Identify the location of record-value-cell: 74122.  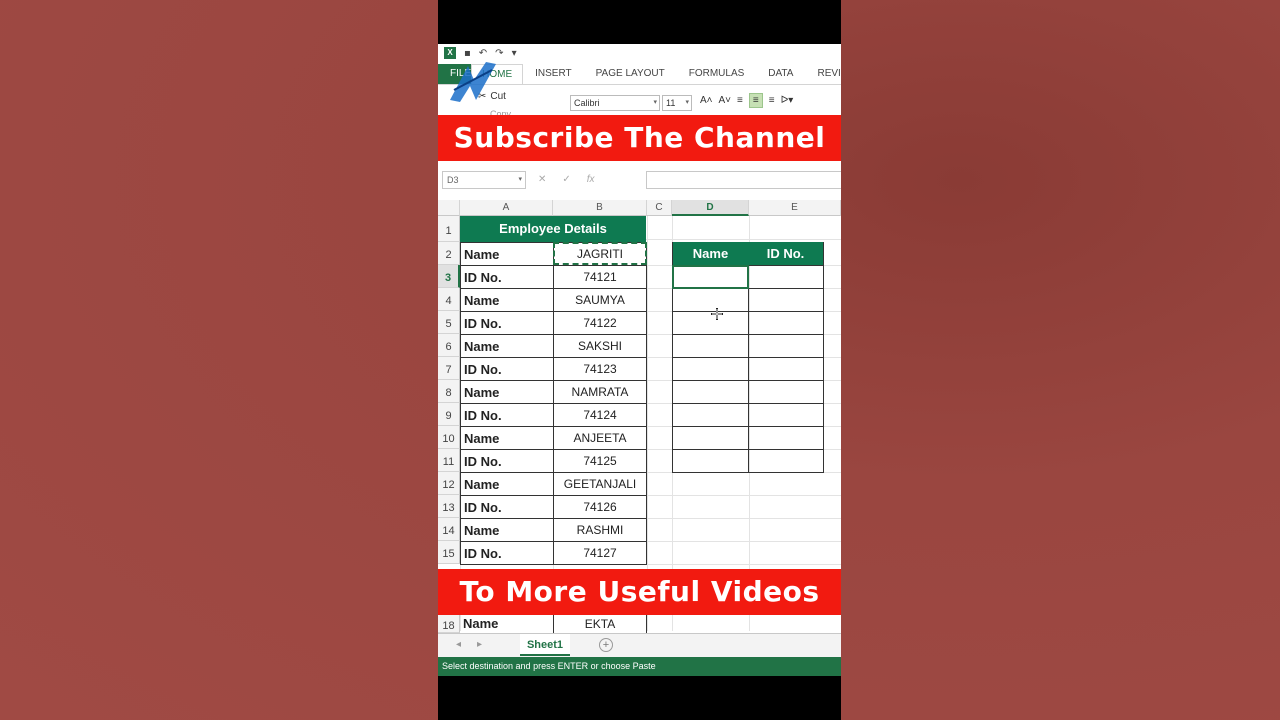
(600, 323).